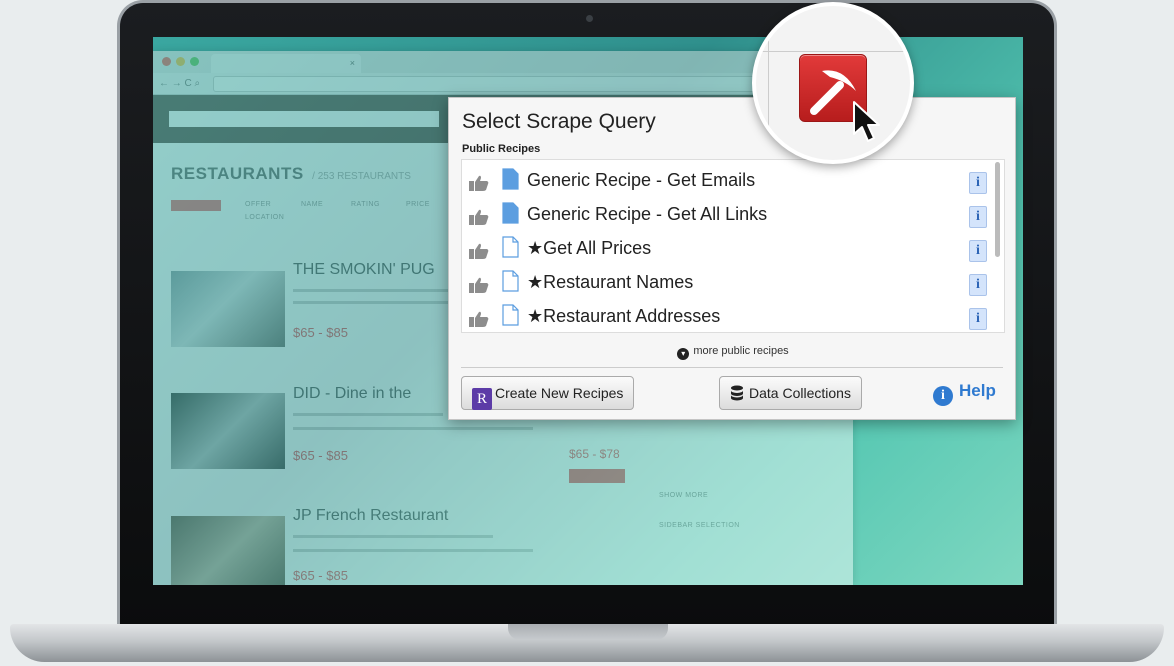 The image size is (1174, 666). Describe the element at coordinates (737, 393) in the screenshot. I see `database-icon` at that location.